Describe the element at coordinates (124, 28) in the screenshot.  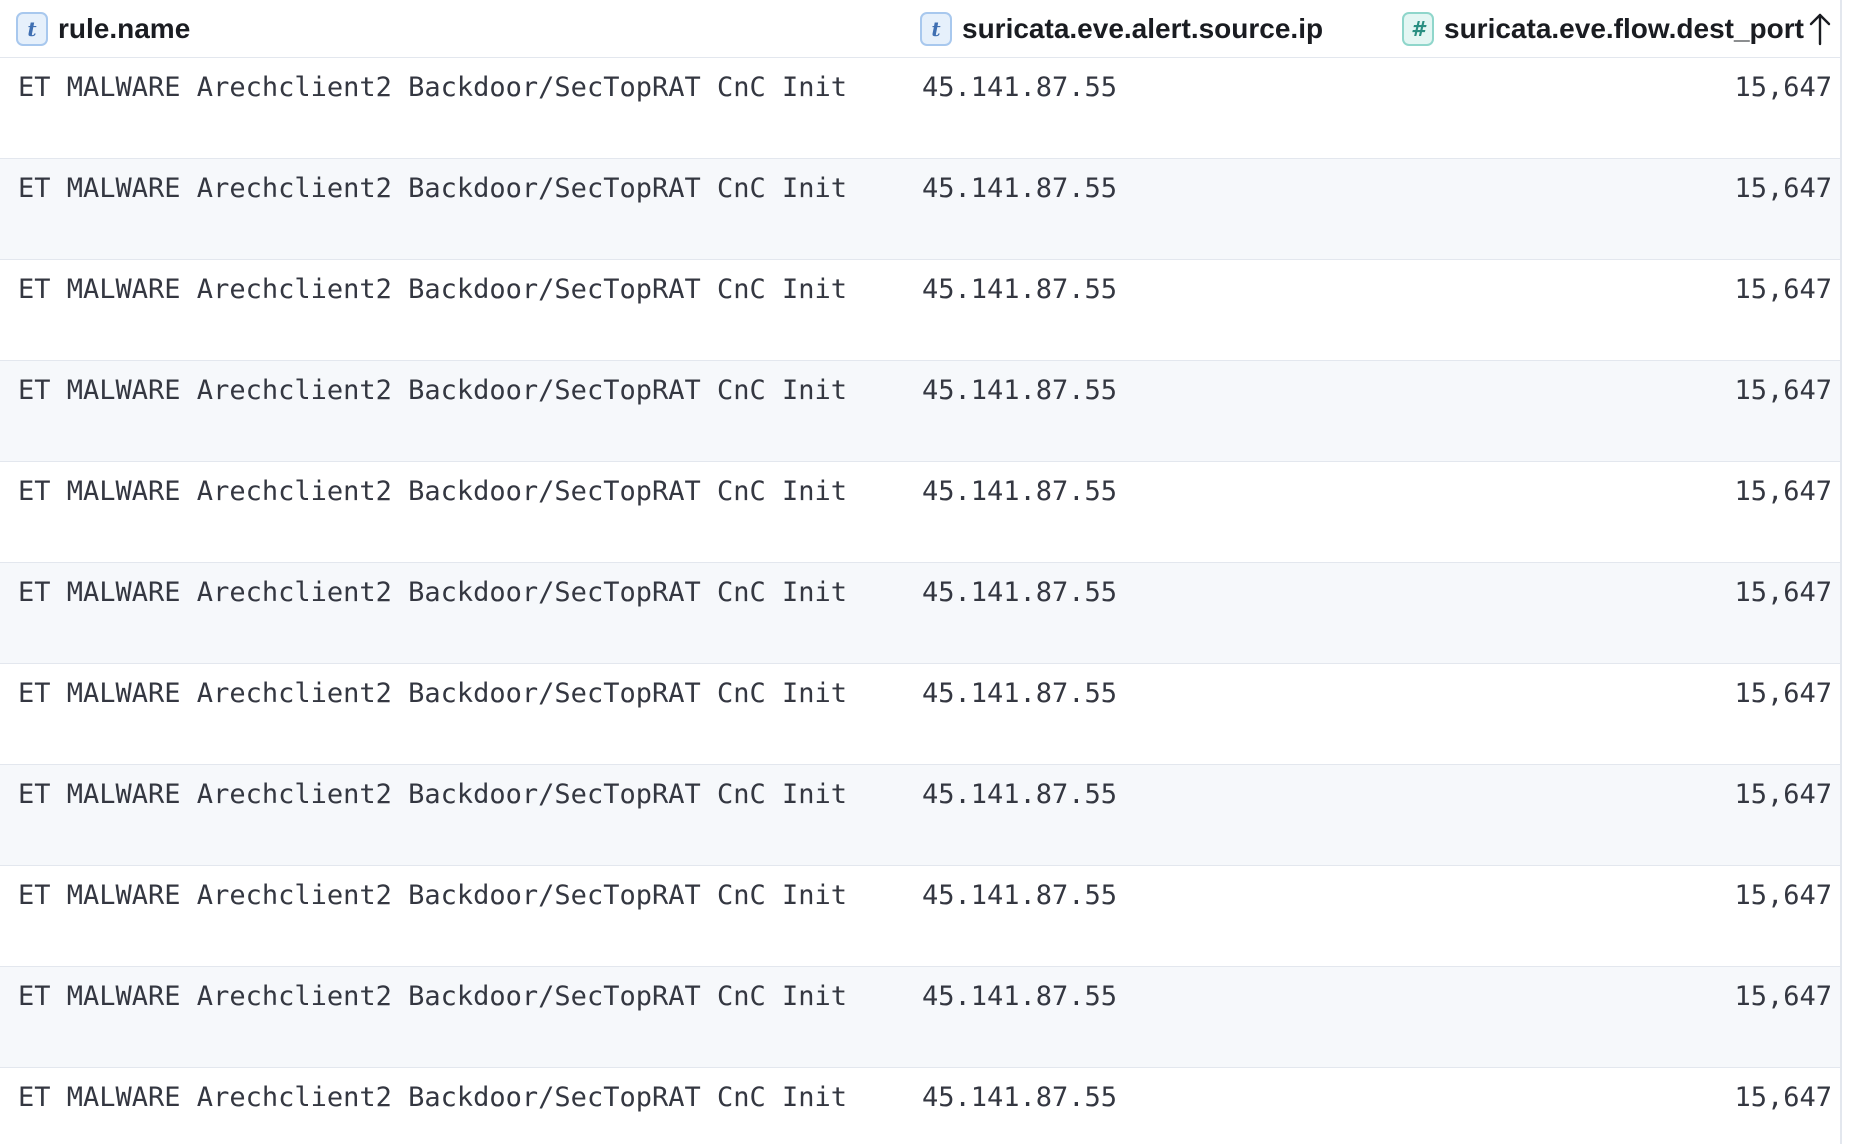
I see `column-header-label: rule.name` at that location.